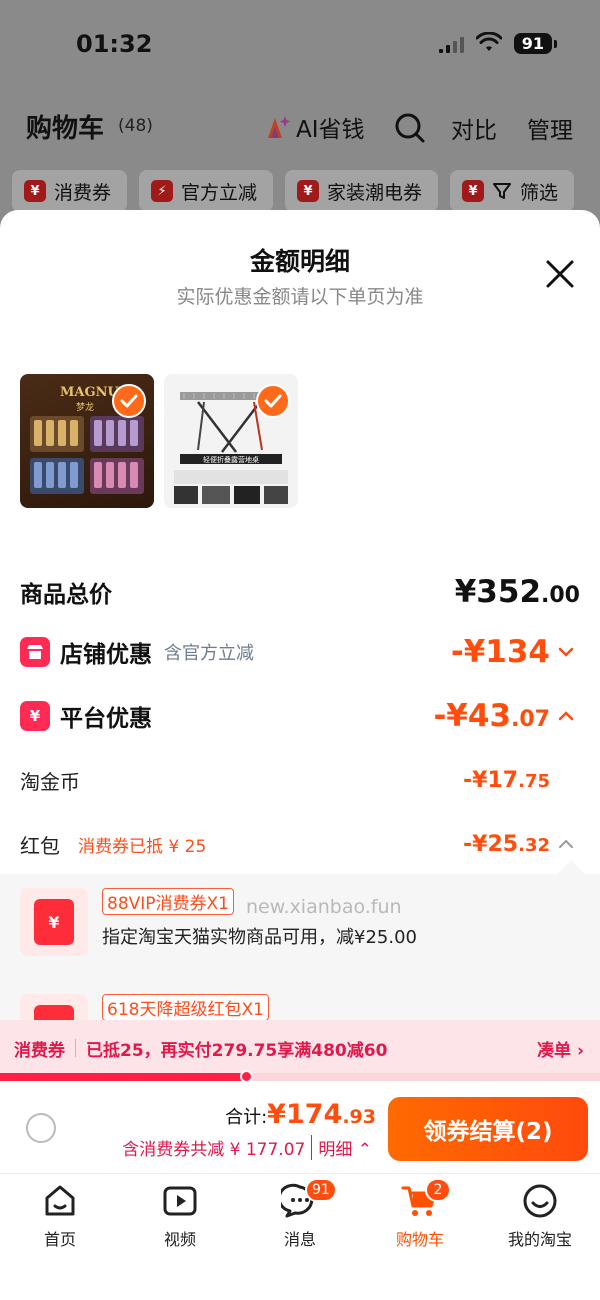 The height and width of the screenshot is (1300, 600). What do you see at coordinates (142, 846) in the screenshot?
I see `redpacket-hint: 消费券已抵 ¥ 25` at bounding box center [142, 846].